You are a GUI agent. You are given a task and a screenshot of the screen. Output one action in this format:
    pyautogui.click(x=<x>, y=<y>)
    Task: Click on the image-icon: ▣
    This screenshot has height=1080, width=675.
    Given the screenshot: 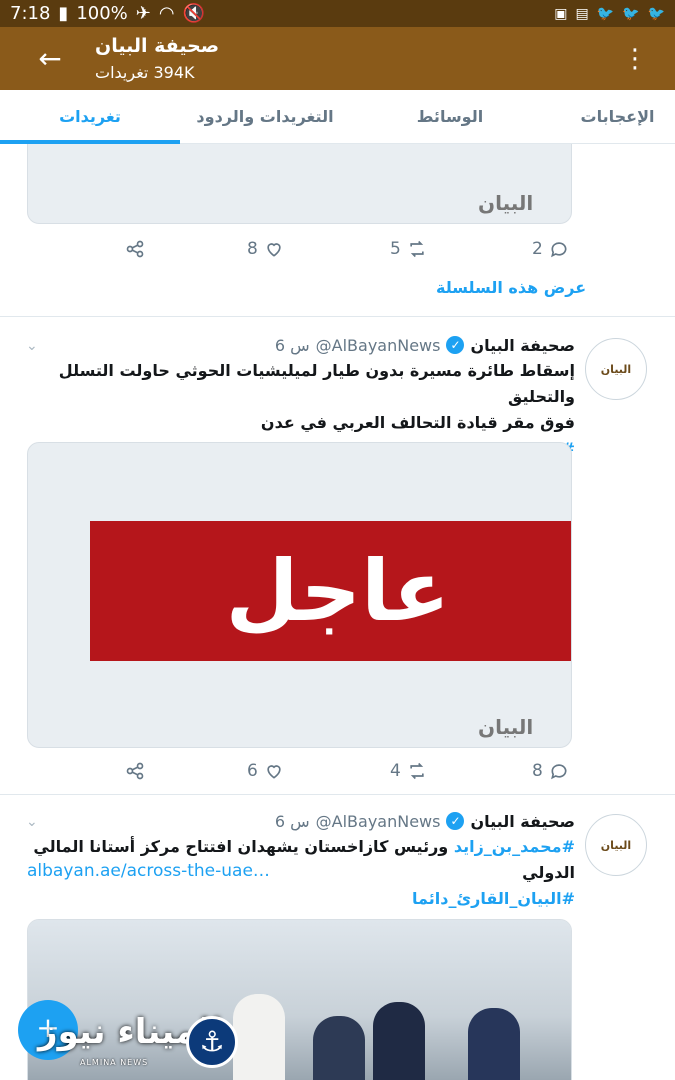 What is the action you would take?
    pyautogui.click(x=561, y=13)
    